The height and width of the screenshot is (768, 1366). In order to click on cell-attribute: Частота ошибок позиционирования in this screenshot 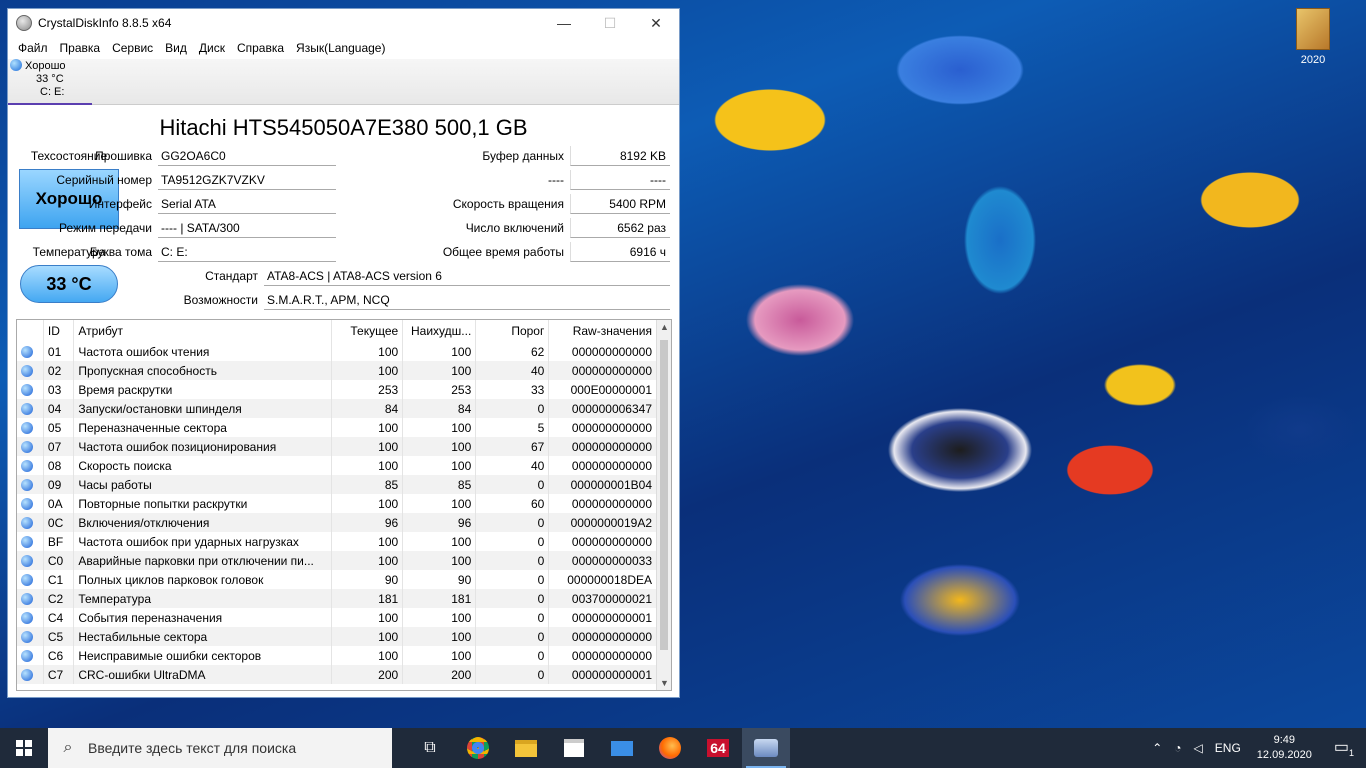, I will do `click(203, 446)`.